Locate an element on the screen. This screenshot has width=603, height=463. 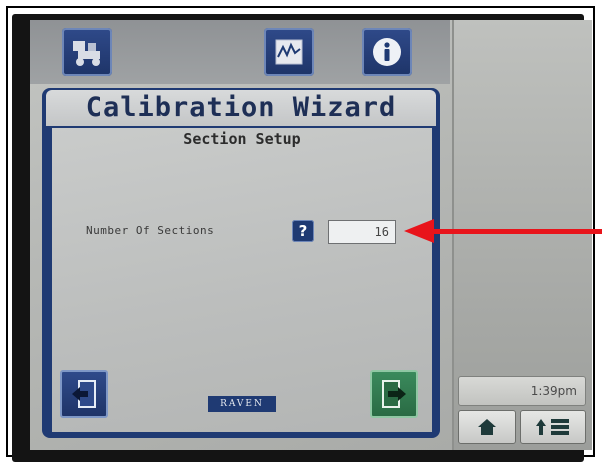
info-icon is located at coordinates (387, 52).